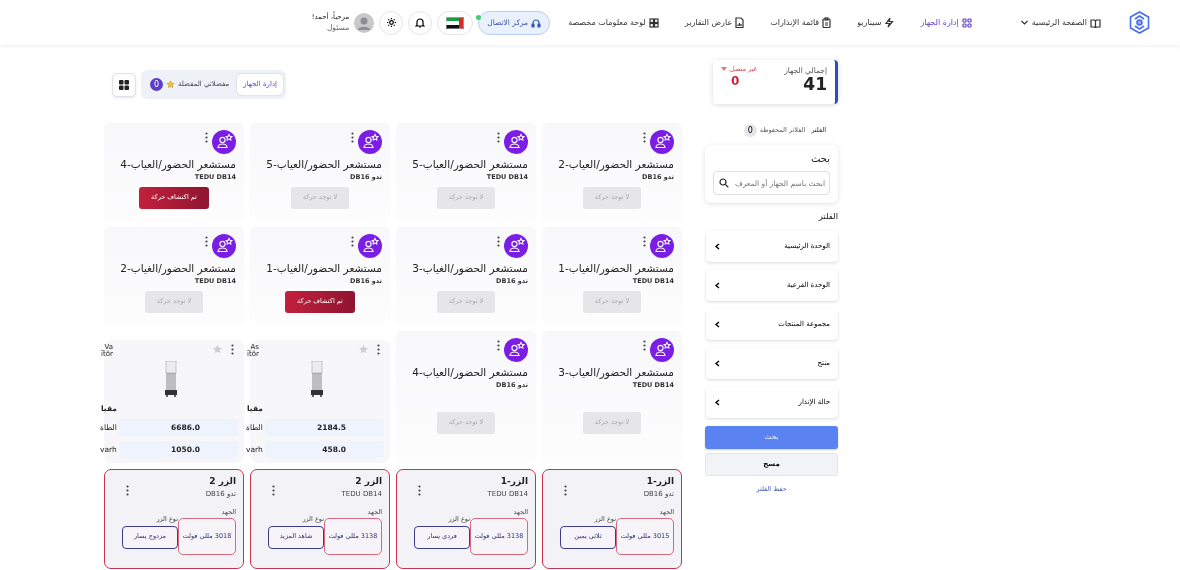  I want to click on nav-link: عارض التقارير, so click(714, 22).